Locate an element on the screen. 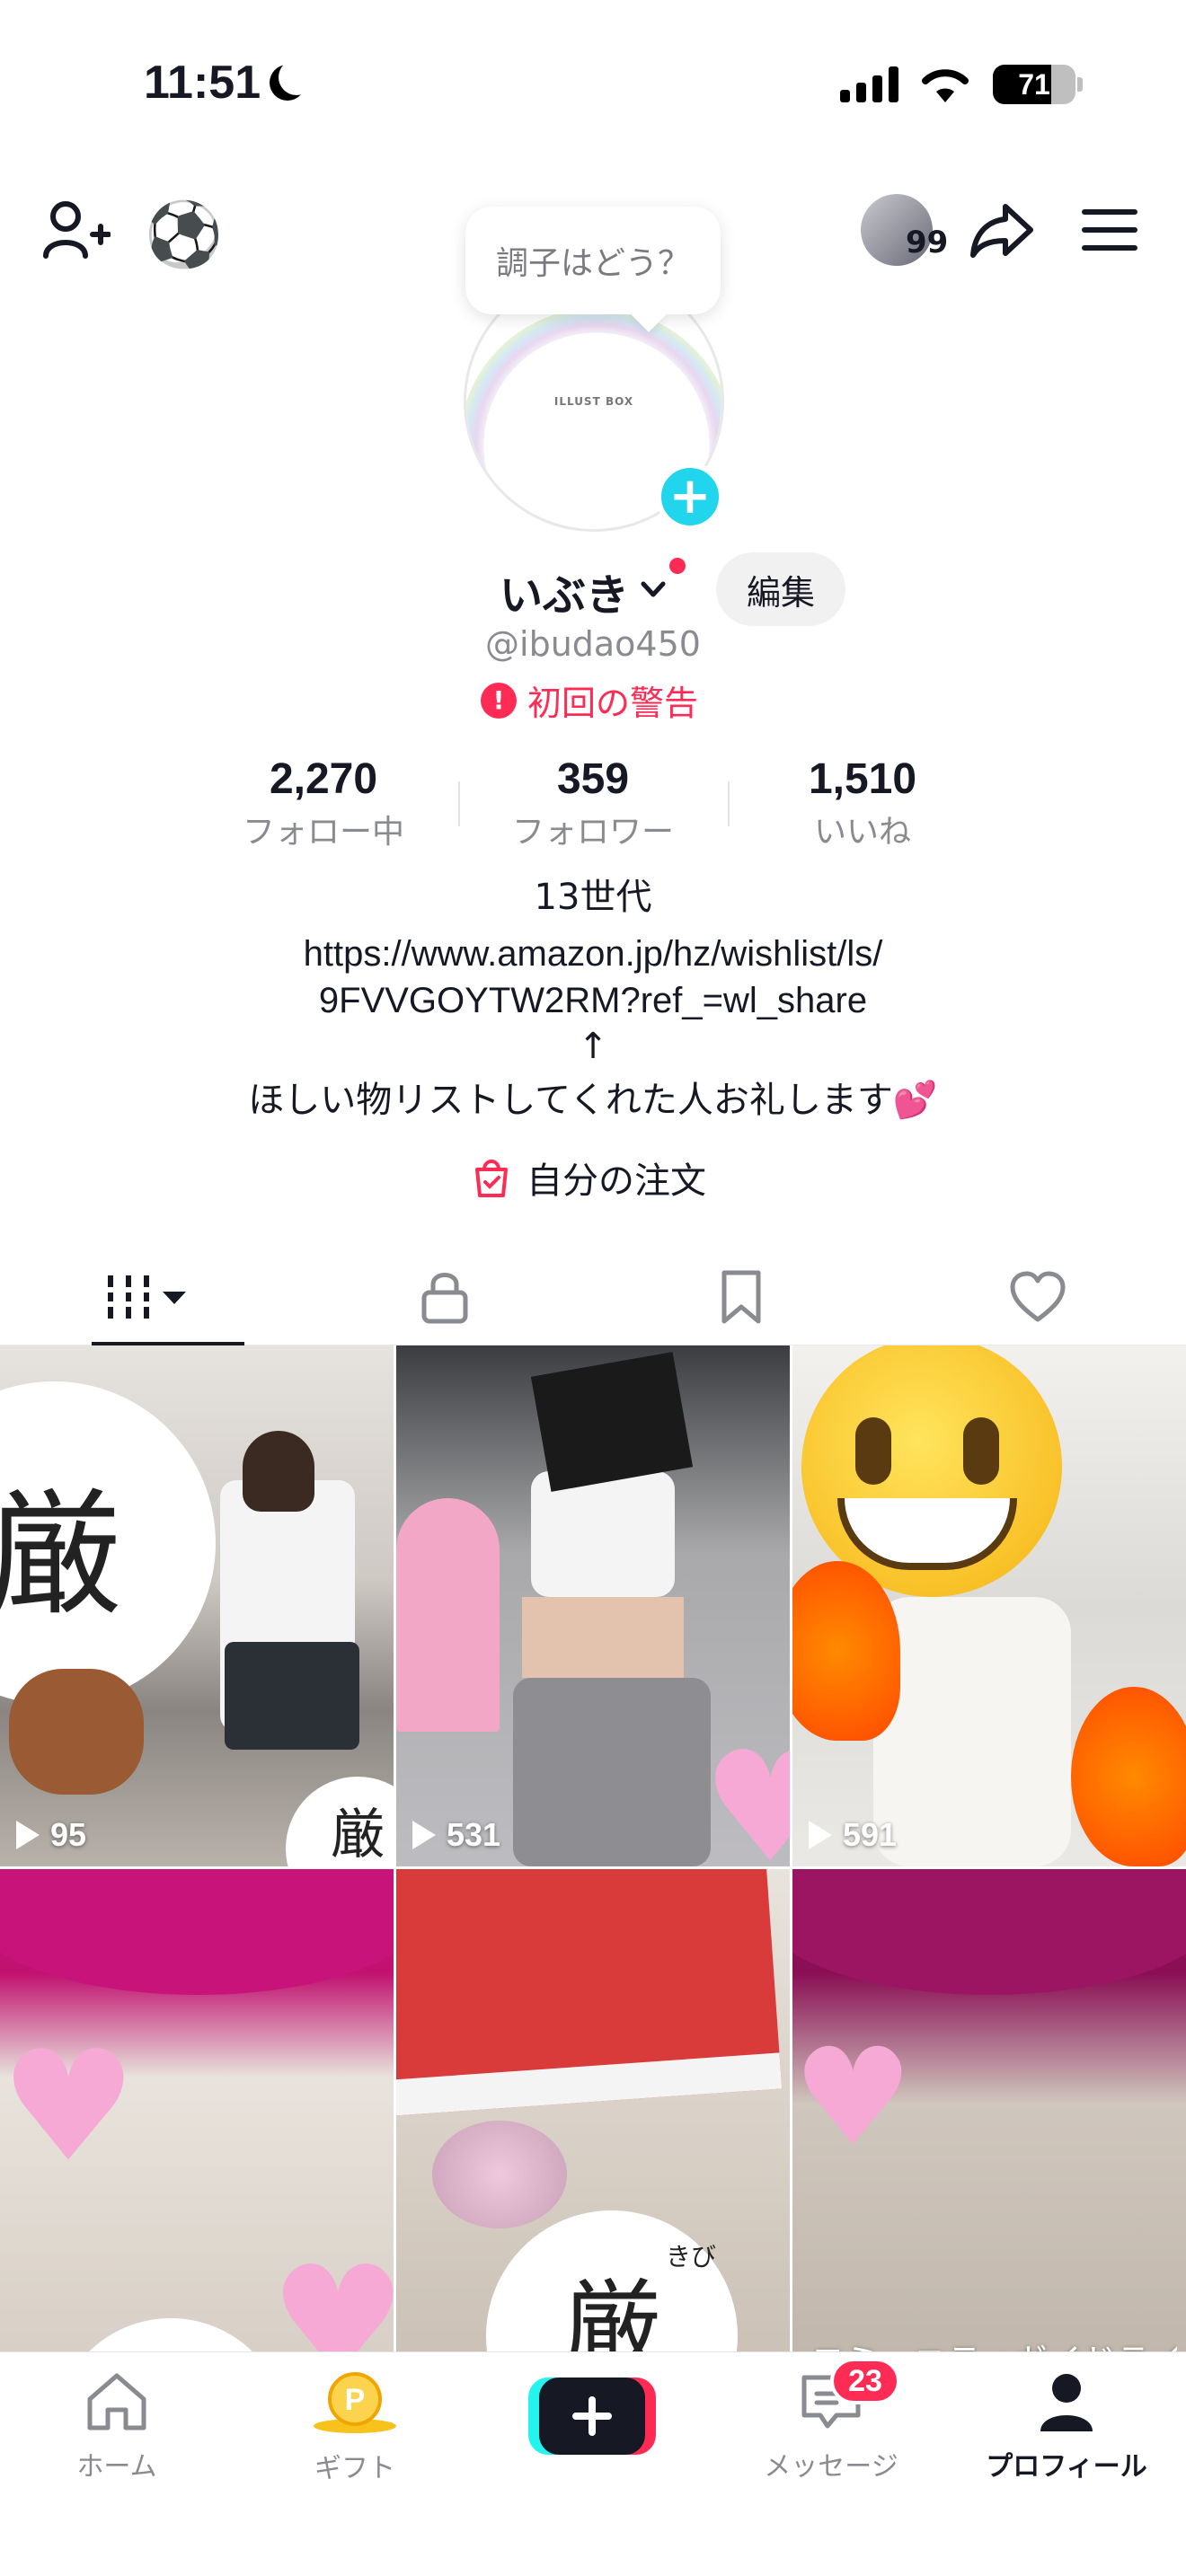 This screenshot has width=1186, height=2576. svg-text: P is located at coordinates (355, 2400).